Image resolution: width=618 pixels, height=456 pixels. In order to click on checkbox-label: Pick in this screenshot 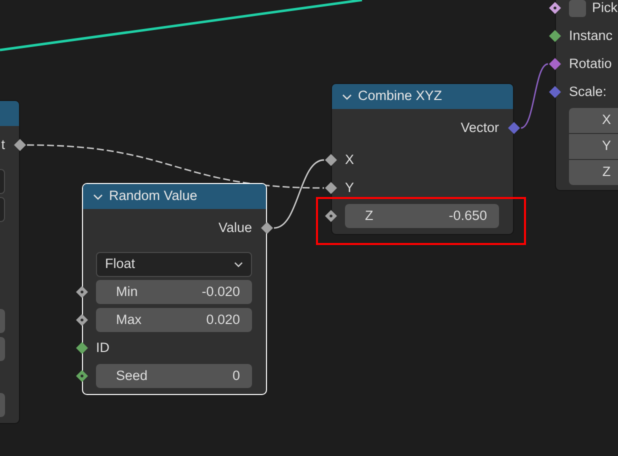, I will do `click(605, 8)`.